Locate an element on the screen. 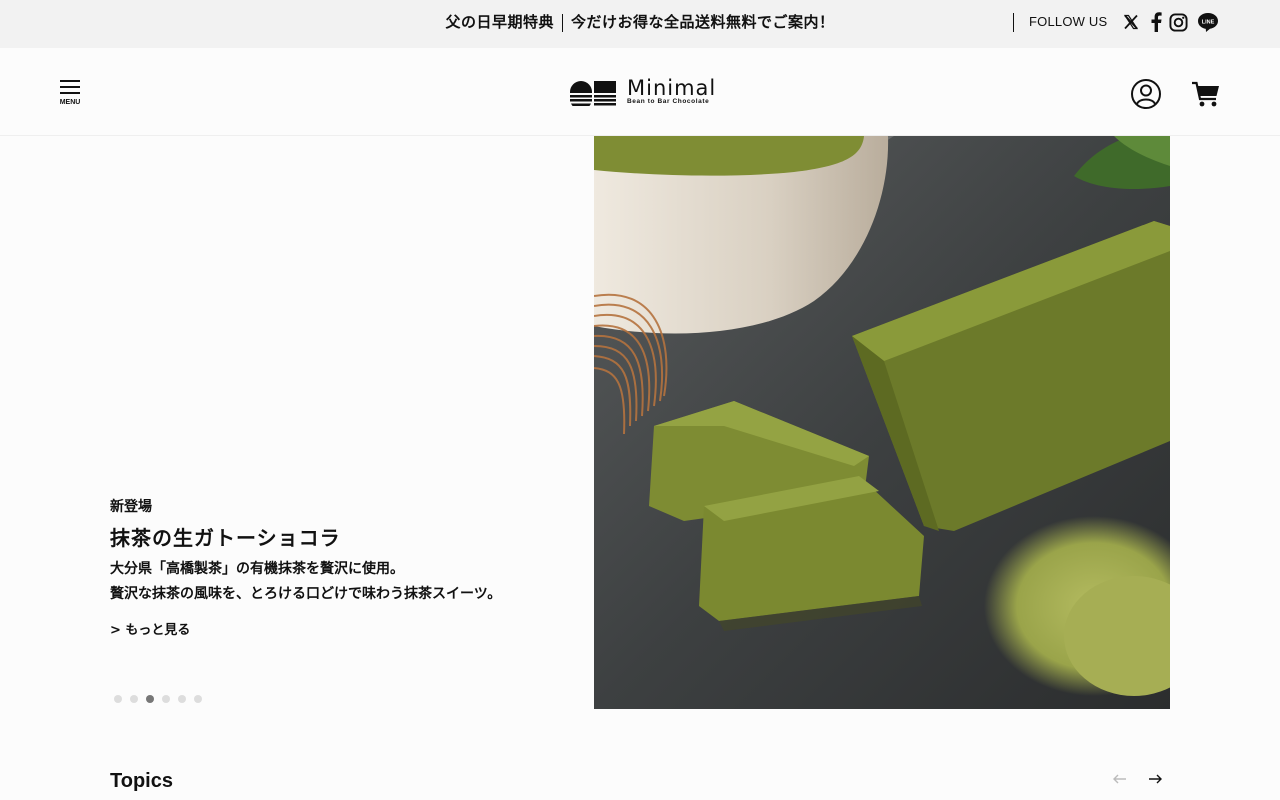  announcement-bar: 父の日早期特典 今だけお得な全品送料無料でご案内！ FOLLOW US LINE is located at coordinates (640, 24).